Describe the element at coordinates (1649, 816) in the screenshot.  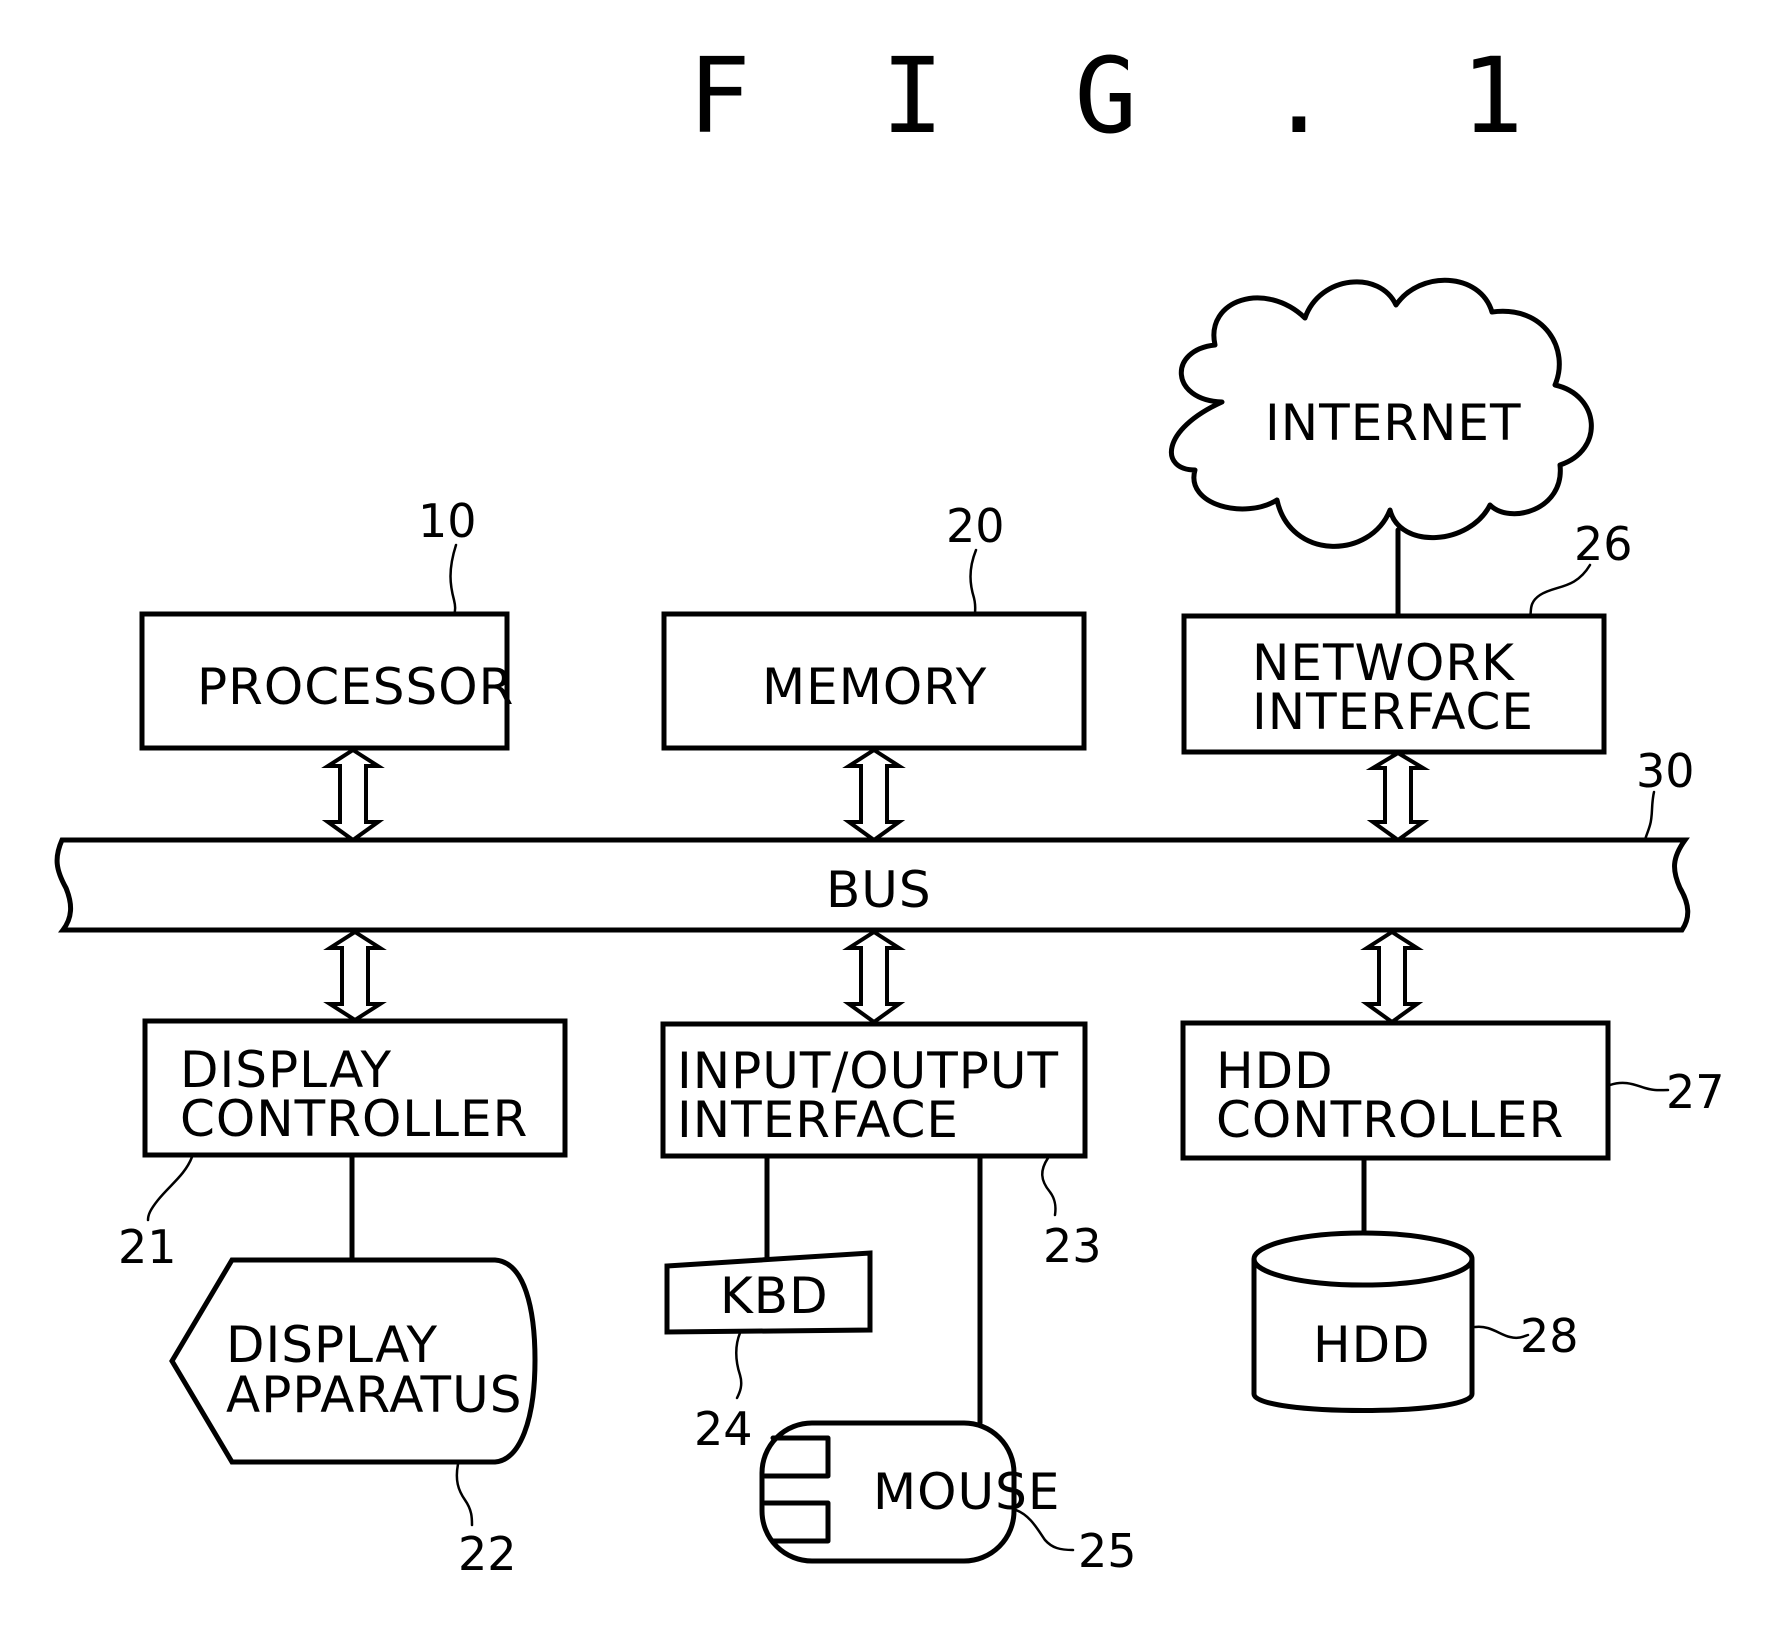
I see `bus-leader-line` at that location.